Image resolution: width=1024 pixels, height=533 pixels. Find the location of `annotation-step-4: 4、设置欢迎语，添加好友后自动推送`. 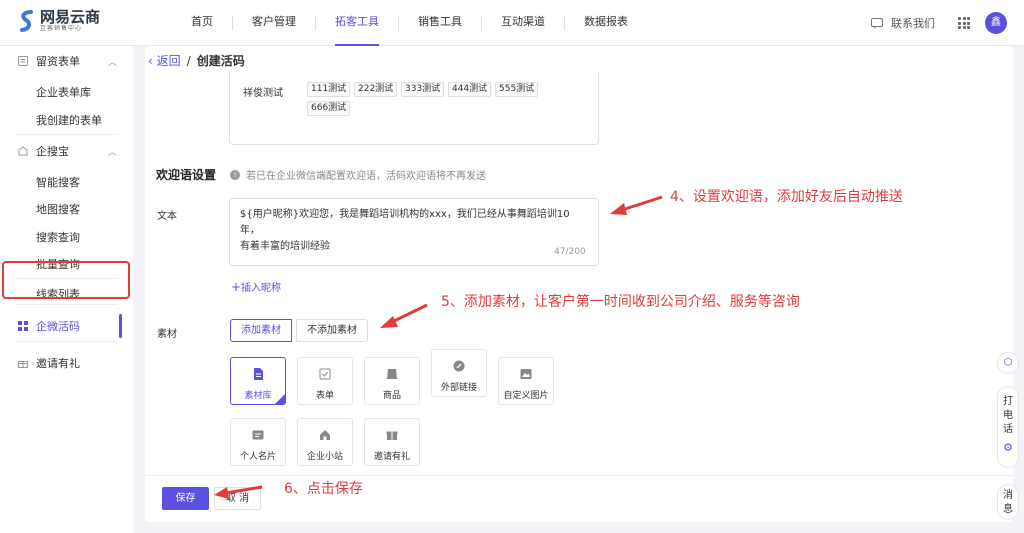

annotation-step-4: 4、设置欢迎语，添加好友后自动推送 is located at coordinates (786, 197).